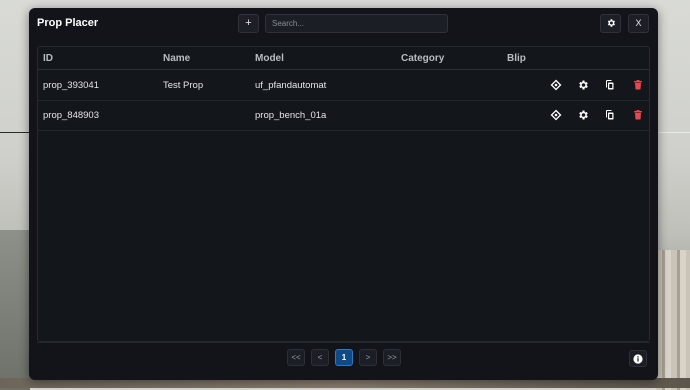 The height and width of the screenshot is (390, 690). Describe the element at coordinates (291, 115) in the screenshot. I see `prop-model: prop_bench_01a` at that location.